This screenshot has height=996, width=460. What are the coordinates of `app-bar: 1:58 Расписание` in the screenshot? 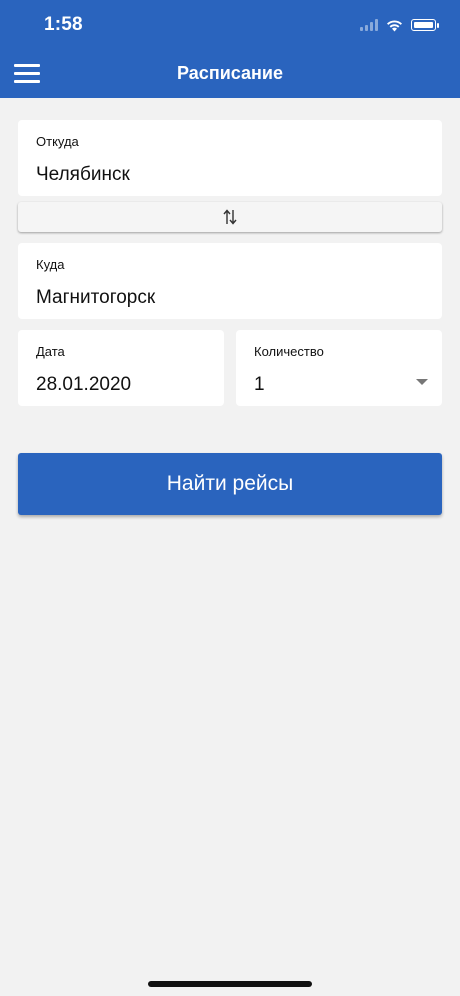 It's located at (230, 49).